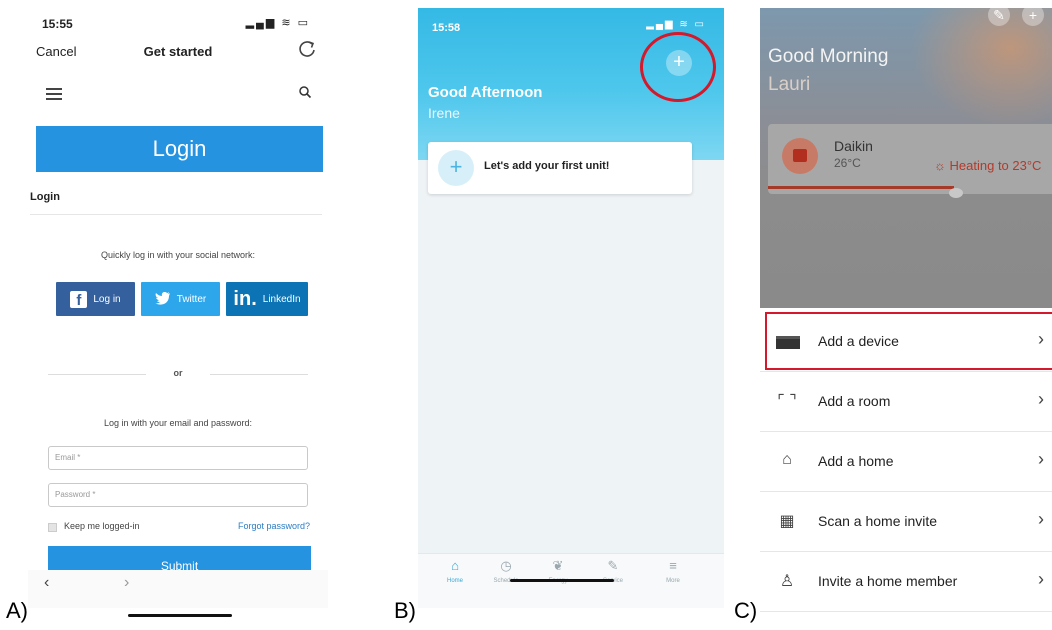 The image size is (1052, 630). I want to click on hamburger-menu-icon, so click(54, 94).